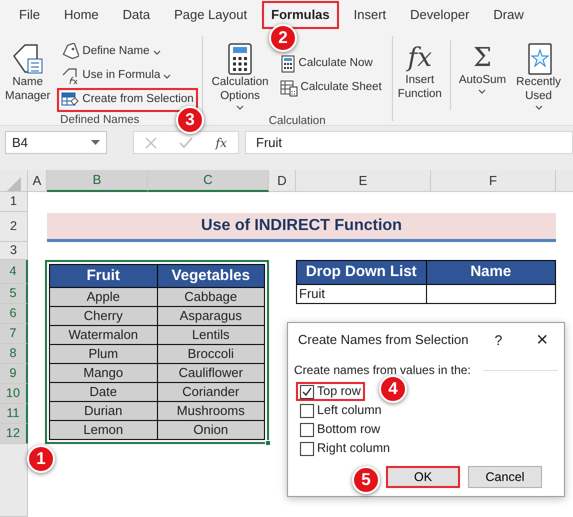 The height and width of the screenshot is (517, 573). I want to click on calculator-icon, so click(288, 64).